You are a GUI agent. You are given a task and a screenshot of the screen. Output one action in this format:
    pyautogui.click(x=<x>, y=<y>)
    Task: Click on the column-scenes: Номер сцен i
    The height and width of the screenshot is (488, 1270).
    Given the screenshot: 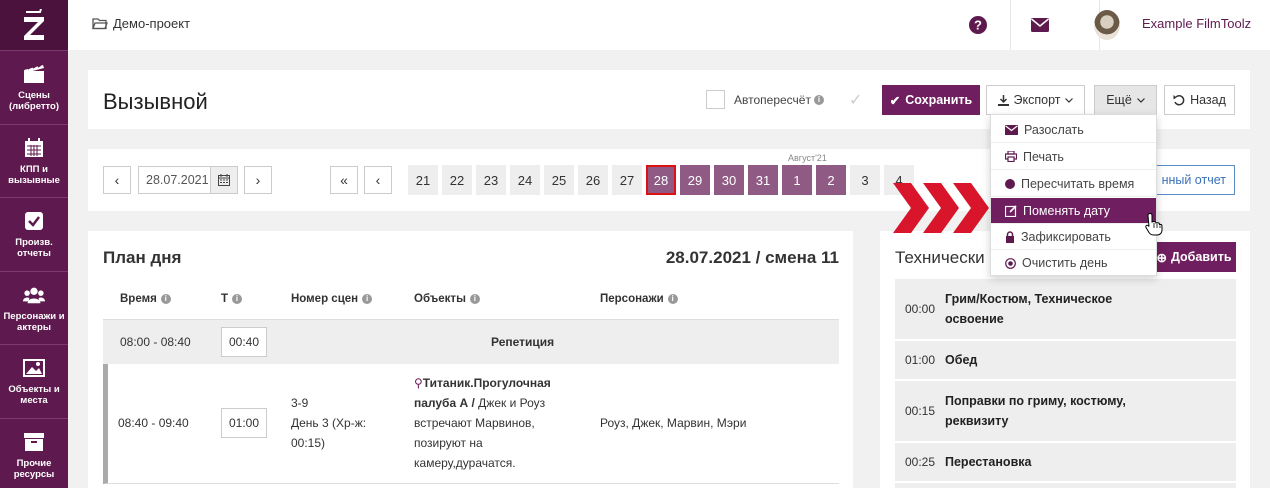 What is the action you would take?
    pyautogui.click(x=332, y=299)
    